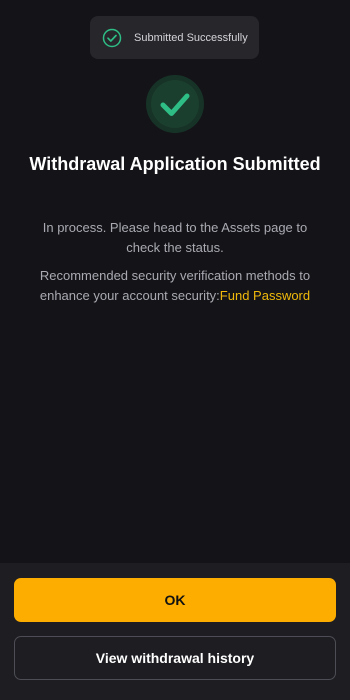 The image size is (350, 700). I want to click on ok-button: OK, so click(175, 600).